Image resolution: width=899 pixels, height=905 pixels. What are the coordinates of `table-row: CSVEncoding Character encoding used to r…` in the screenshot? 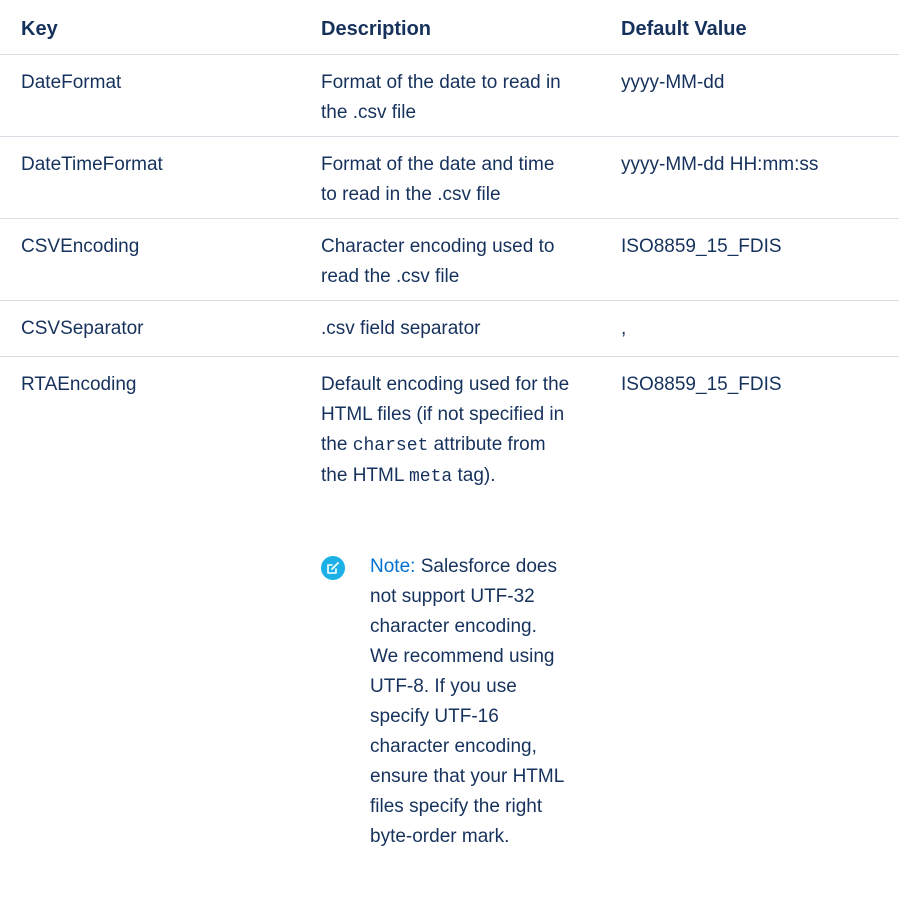 It's located at (449, 260).